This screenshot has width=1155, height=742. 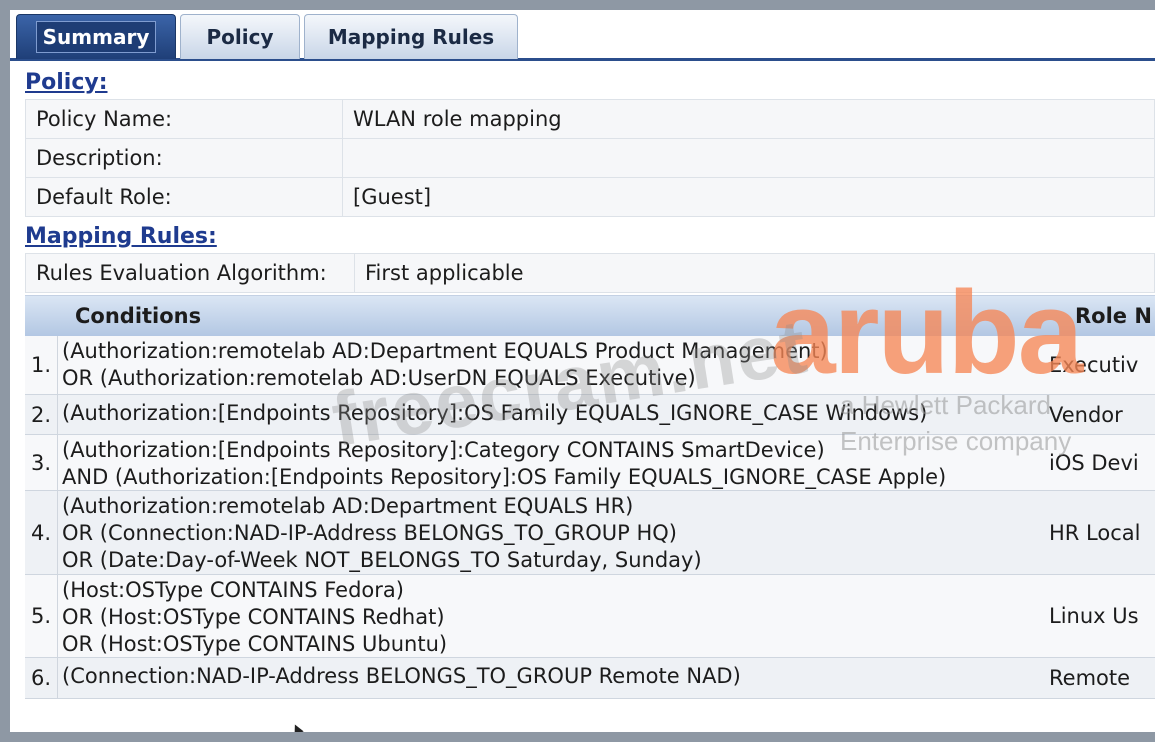 I want to click on mouse-cursor-icon, so click(x=297, y=727).